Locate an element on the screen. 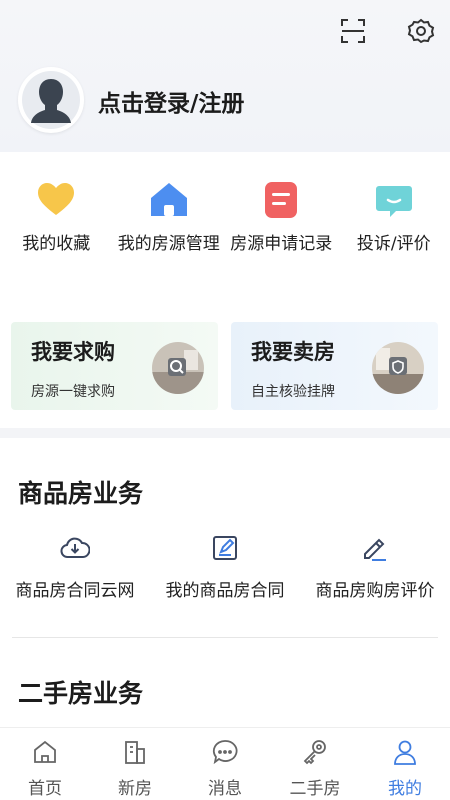 The image size is (450, 800). tab-mine: 我的 is located at coordinates (405, 764).